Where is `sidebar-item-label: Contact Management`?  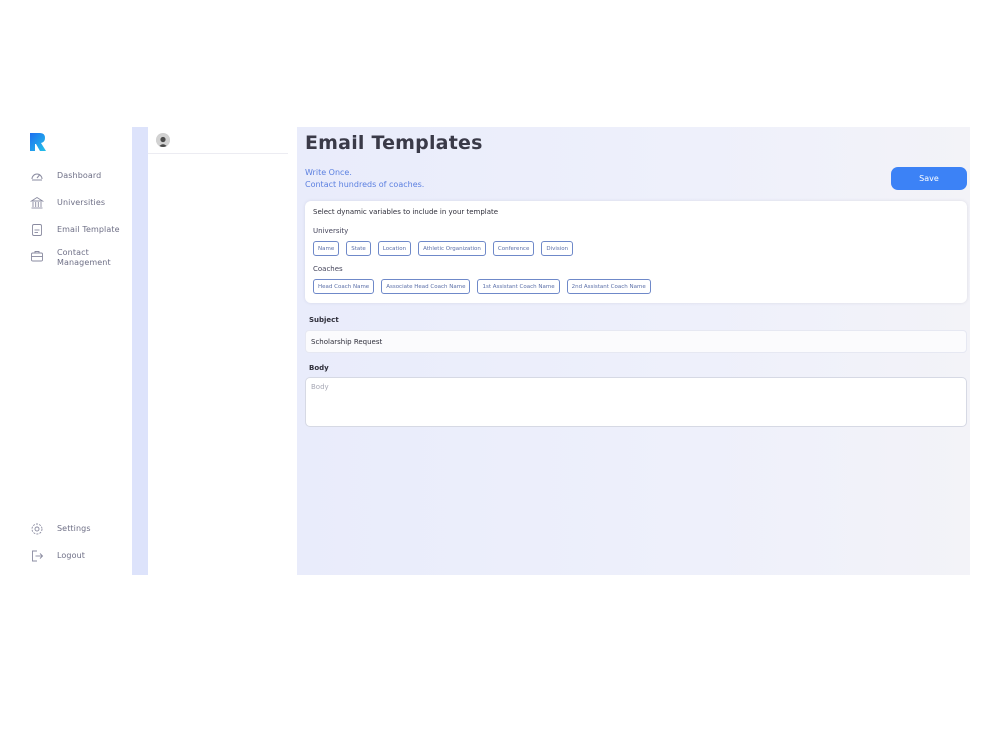
sidebar-item-label: Contact Management is located at coordinates (84, 257).